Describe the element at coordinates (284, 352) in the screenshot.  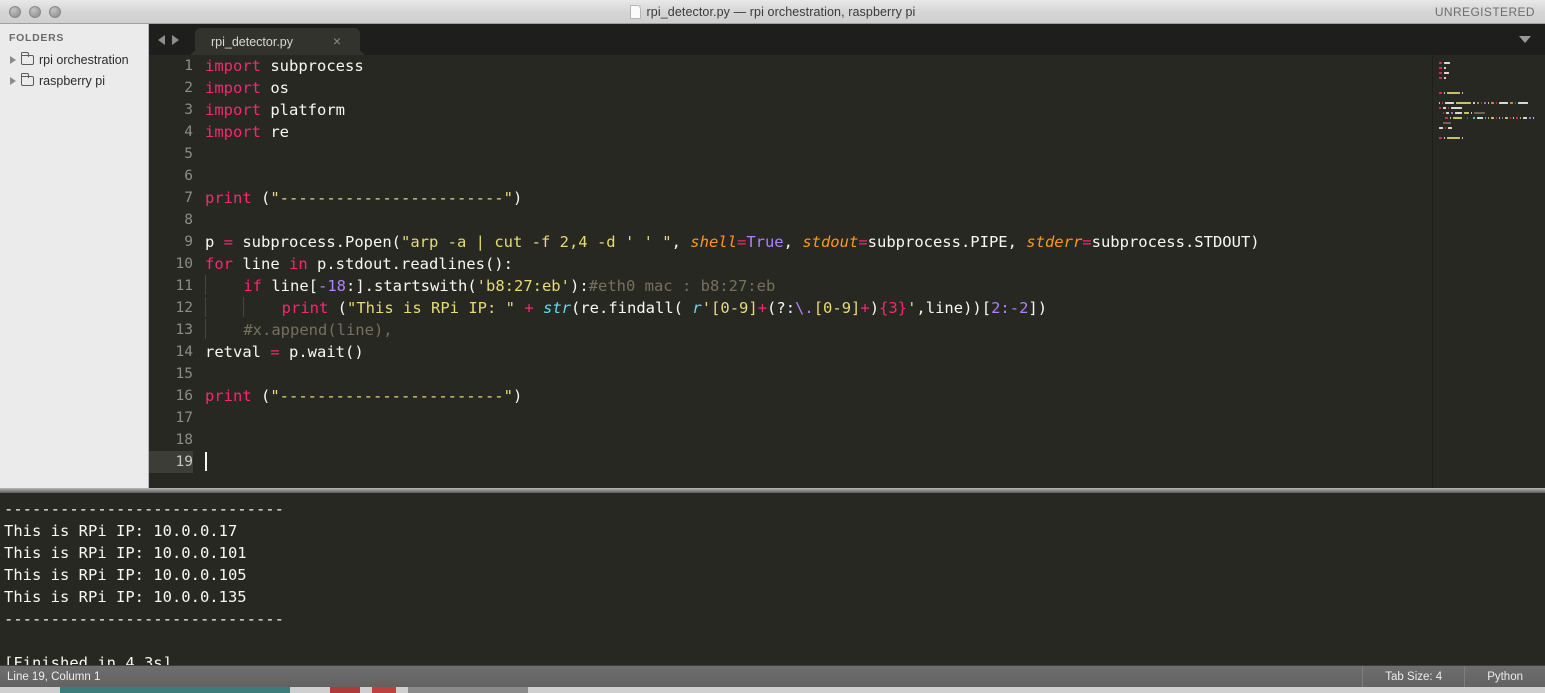
I see `line-code: retval = p.wait()` at that location.